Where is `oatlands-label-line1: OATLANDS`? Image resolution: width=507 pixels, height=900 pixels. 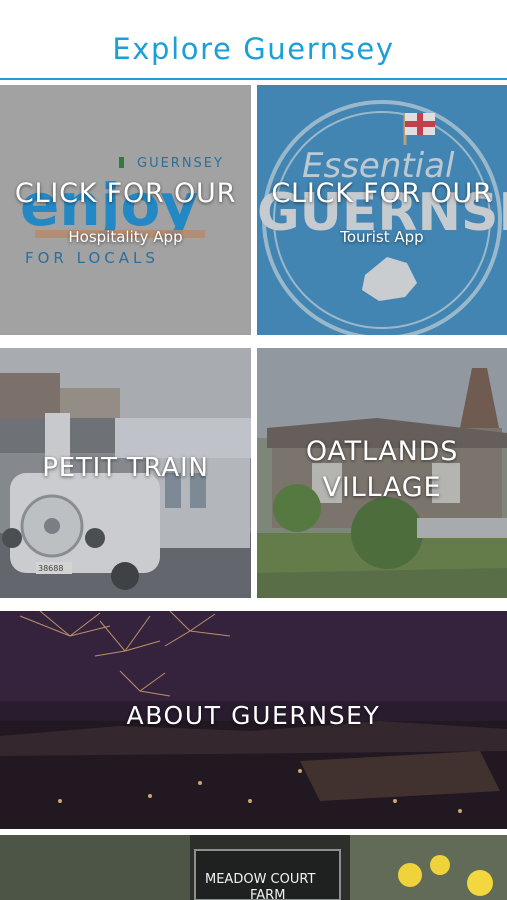
oatlands-label-line1: OATLANDS is located at coordinates (382, 451).